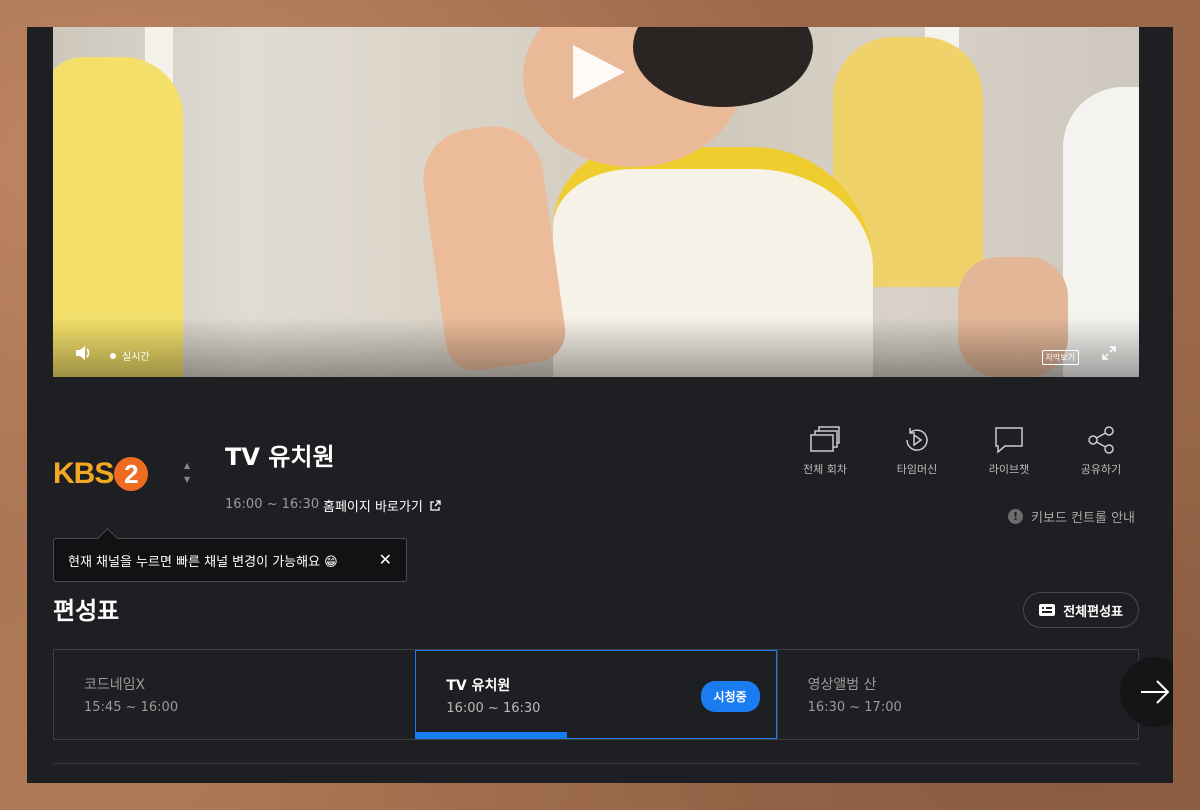 The width and height of the screenshot is (1200, 810). Describe the element at coordinates (1047, 610) in the screenshot. I see `schedule-icon` at that location.